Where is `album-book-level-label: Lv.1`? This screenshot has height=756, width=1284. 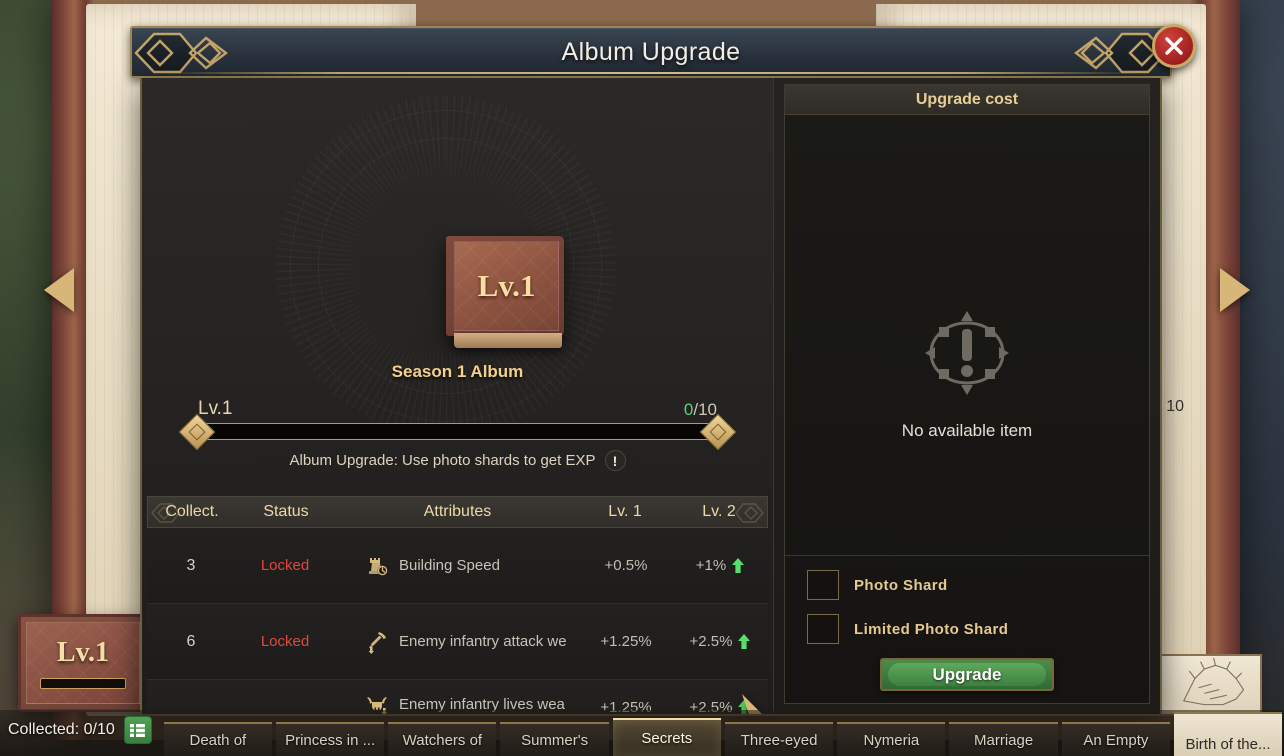 album-book-level-label: Lv.1 is located at coordinates (506, 285).